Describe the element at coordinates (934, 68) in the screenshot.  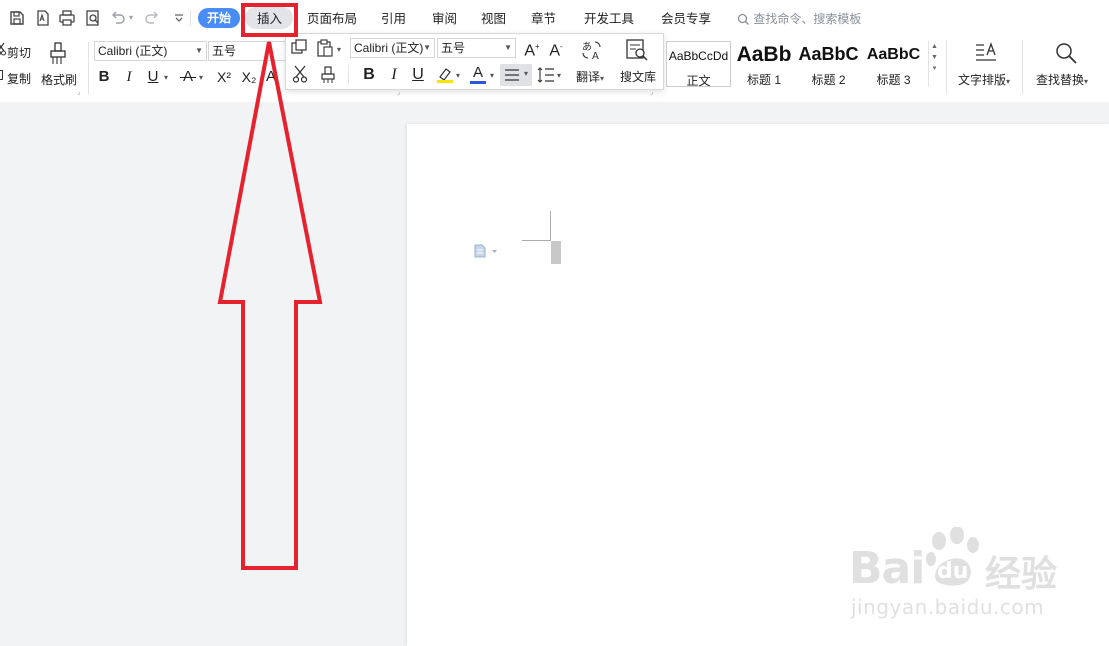
I see `expand-gallery-icon: ▾` at that location.